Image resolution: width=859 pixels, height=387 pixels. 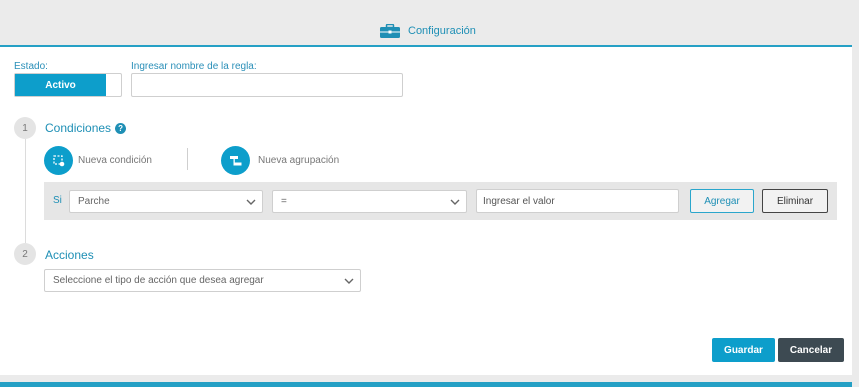 What do you see at coordinates (267, 85) in the screenshot?
I see `rule-name-input` at bounding box center [267, 85].